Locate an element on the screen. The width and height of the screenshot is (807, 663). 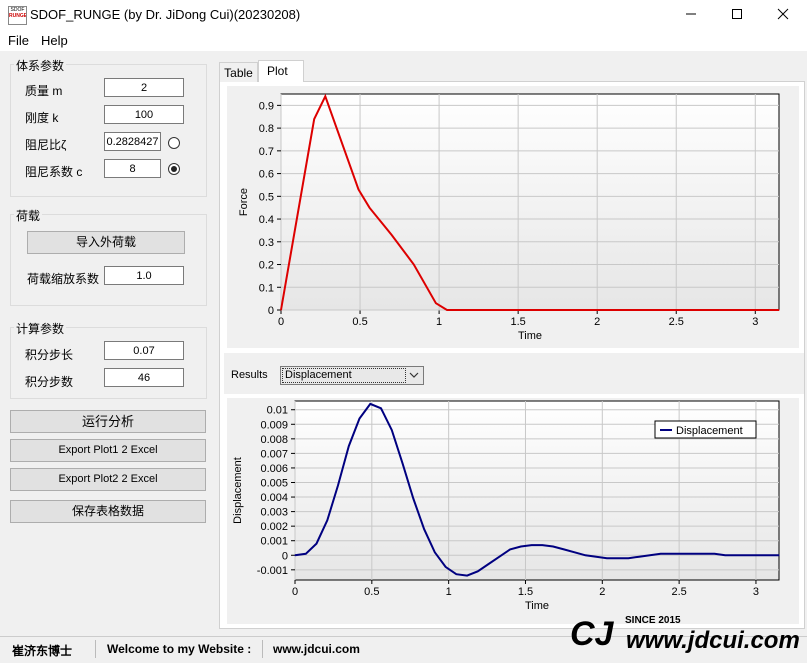
export-plot2-button: Export Plot2 2 Excel is located at coordinates (108, 479).